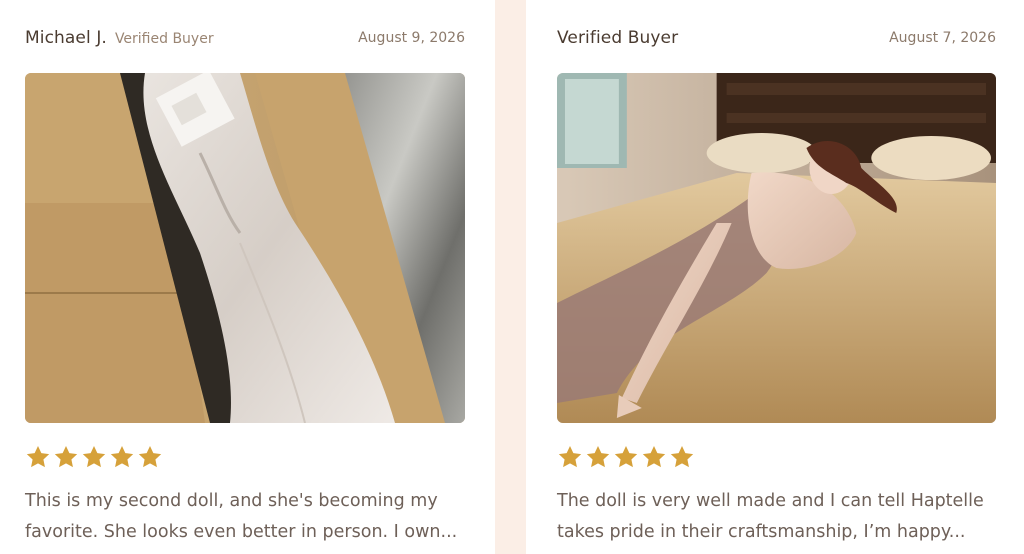 Image resolution: width=1024 pixels, height=554 pixels. I want to click on review-date: August 7, 2026, so click(942, 37).